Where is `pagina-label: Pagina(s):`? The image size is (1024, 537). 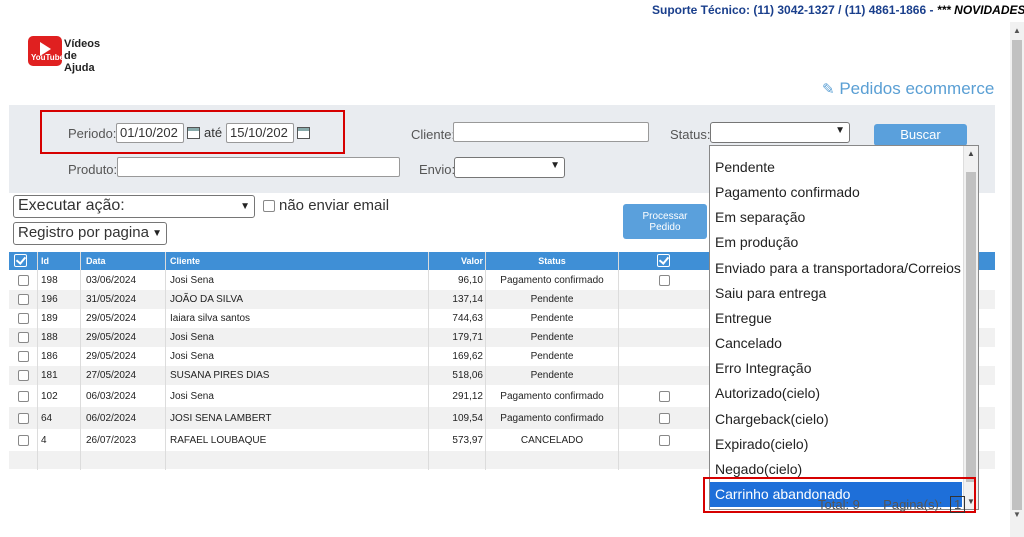 pagina-label: Pagina(s): is located at coordinates (913, 504).